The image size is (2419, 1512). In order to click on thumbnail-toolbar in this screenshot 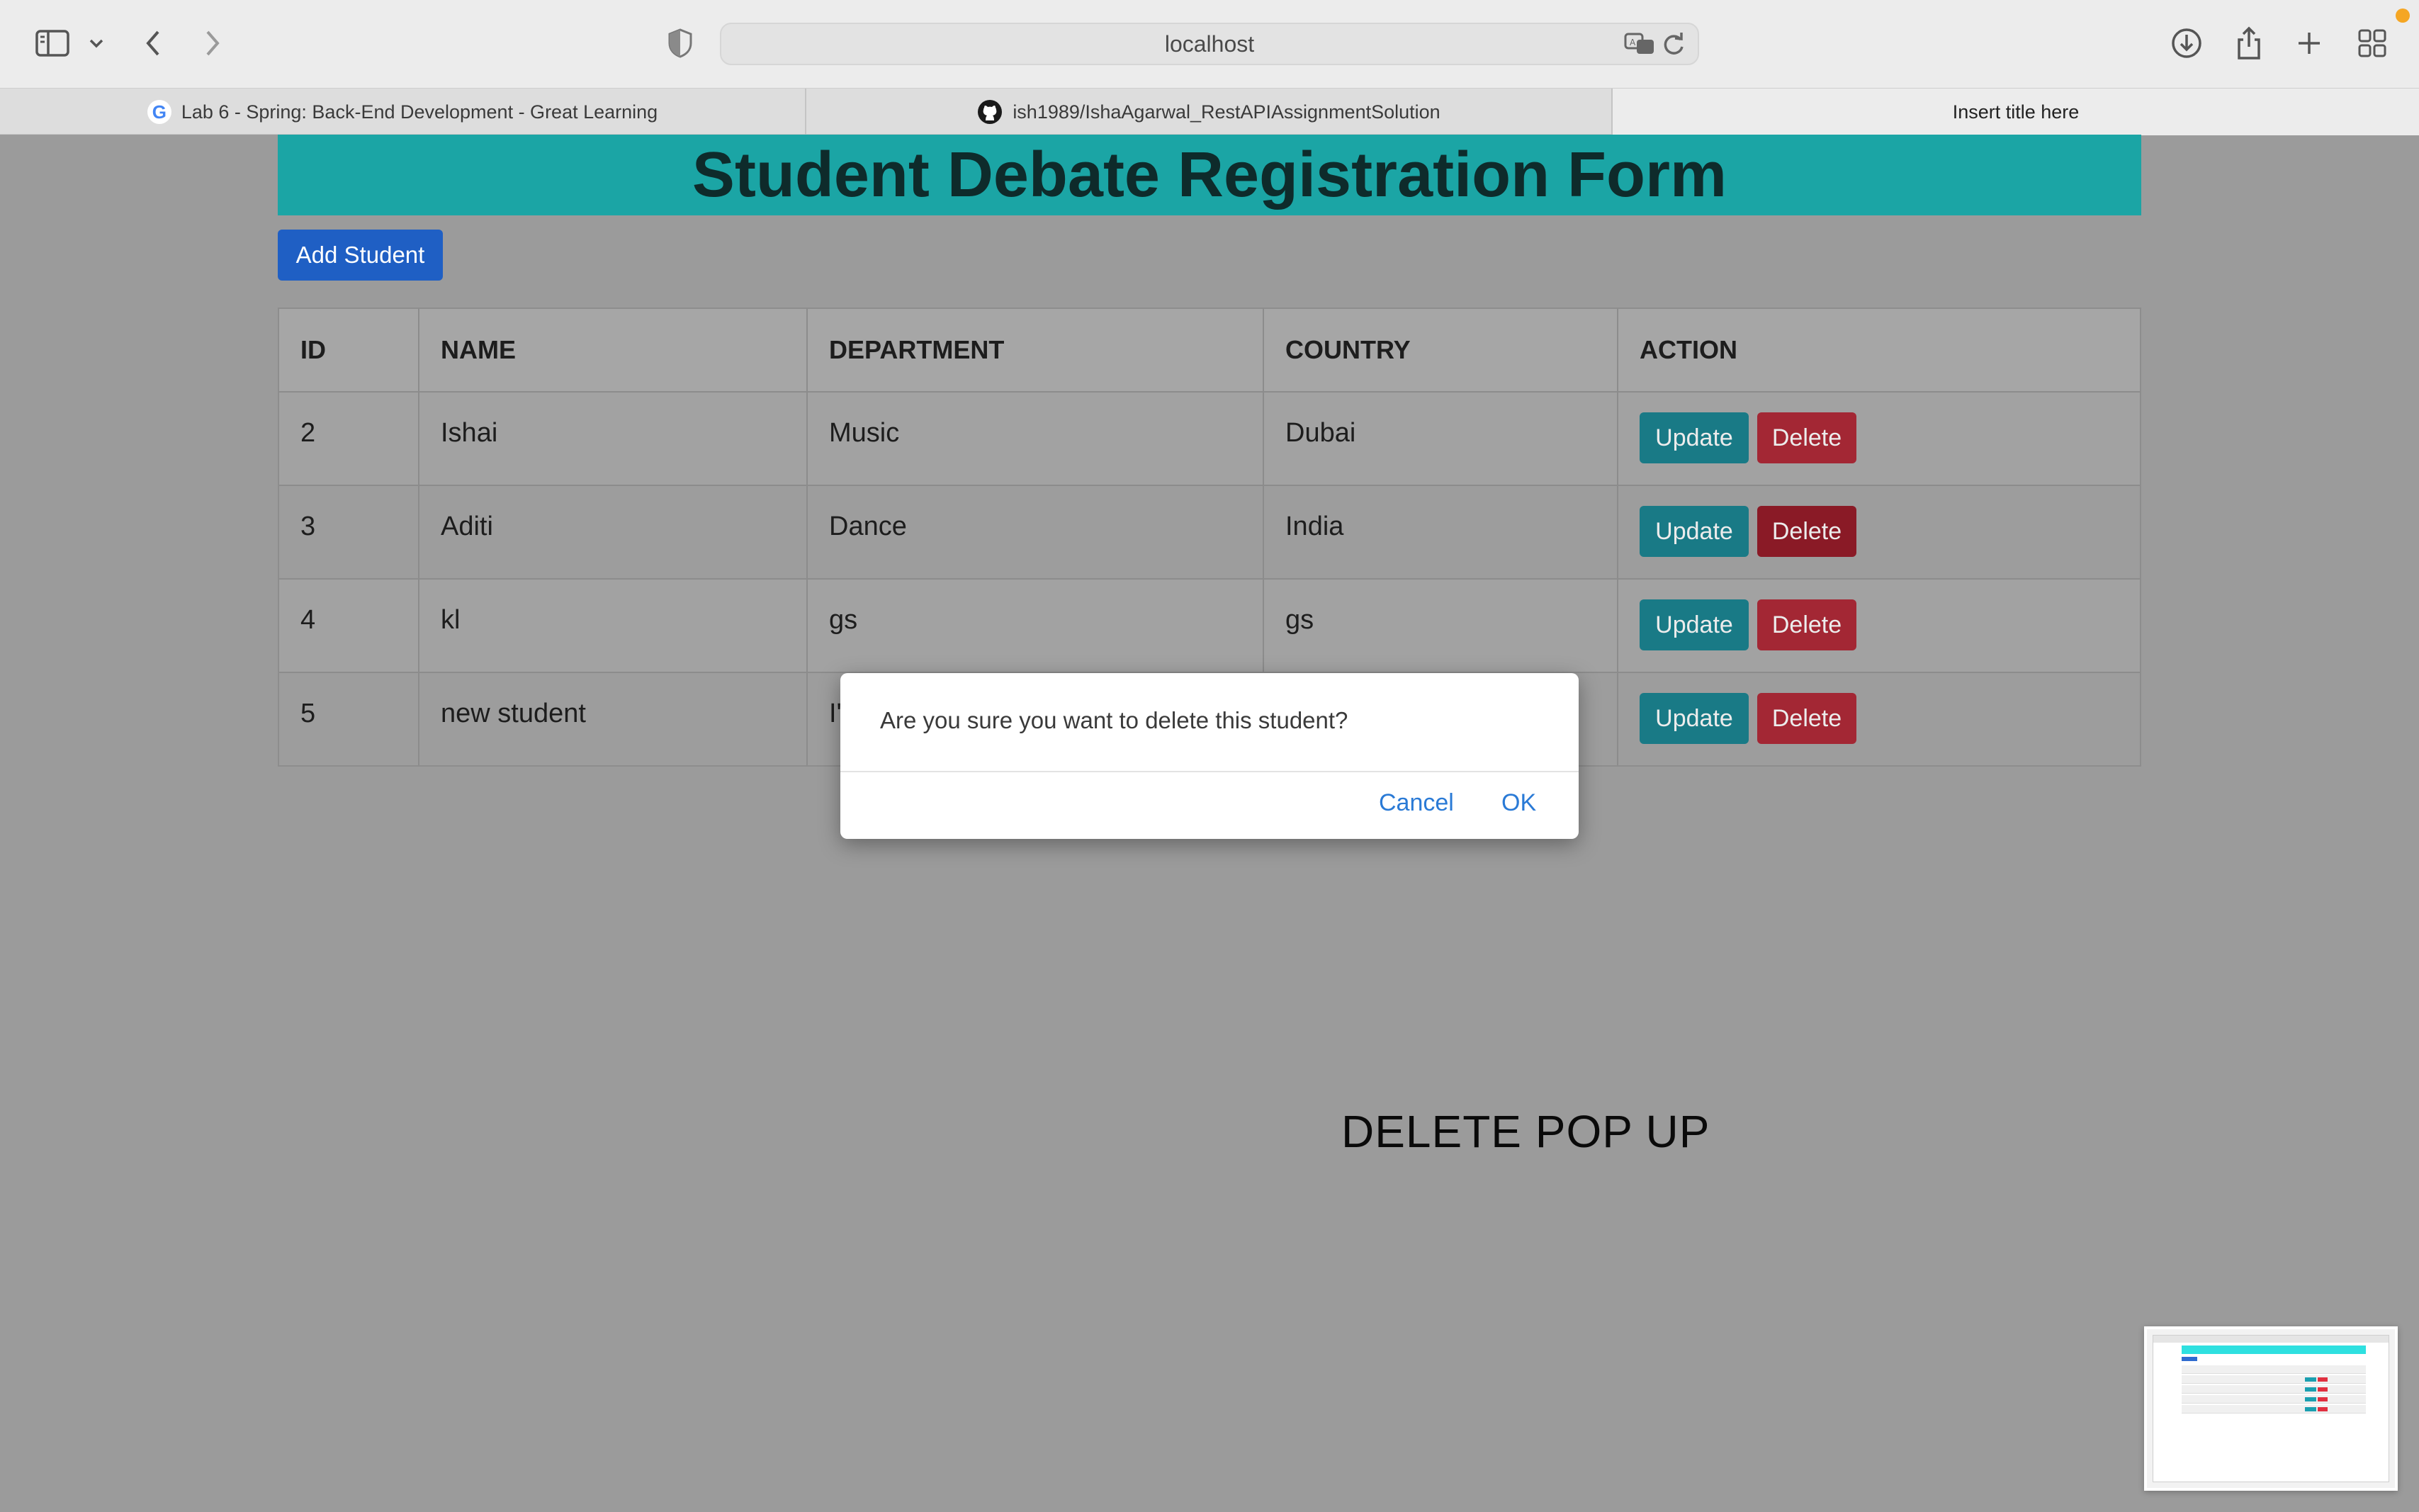, I will do `click(2271, 1339)`.